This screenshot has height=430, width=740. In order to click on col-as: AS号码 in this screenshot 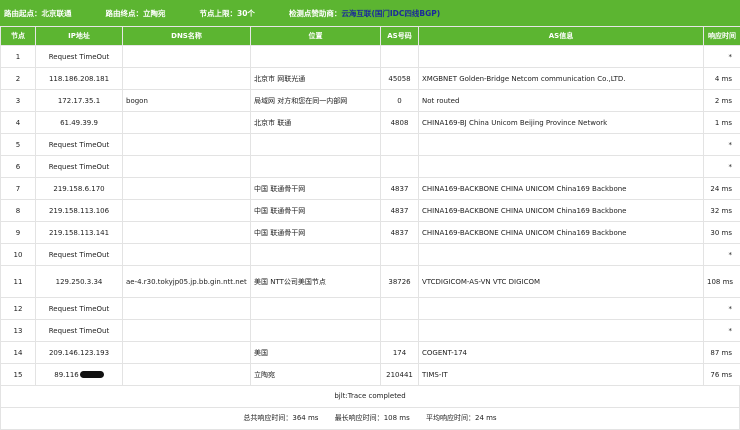, I will do `click(400, 36)`.